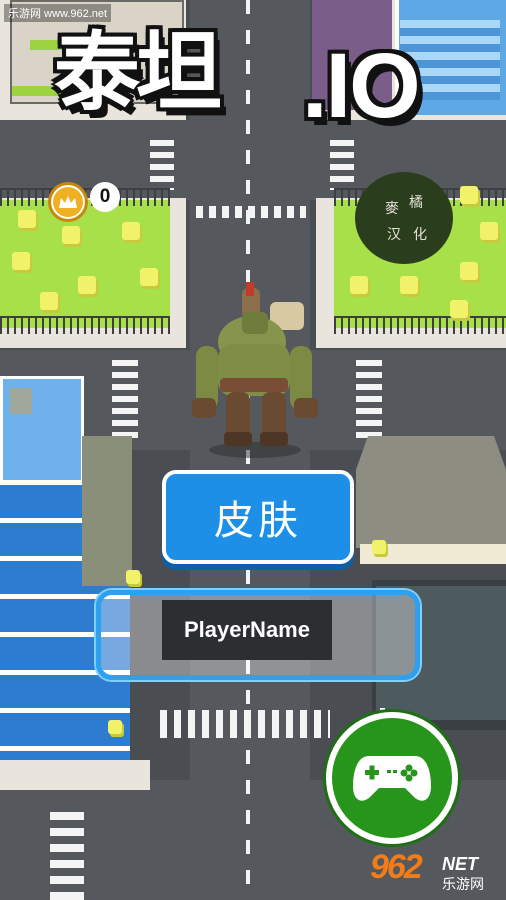 This screenshot has height=900, width=506. Describe the element at coordinates (392, 209) in the screenshot. I see `seal-char: 麥` at that location.